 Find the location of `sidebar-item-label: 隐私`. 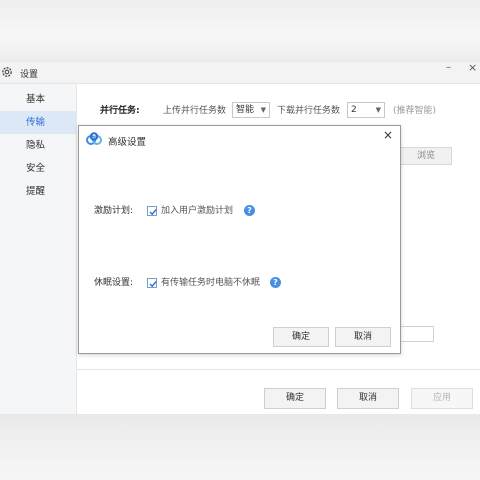

sidebar-item-label: 隐私 is located at coordinates (36, 145).